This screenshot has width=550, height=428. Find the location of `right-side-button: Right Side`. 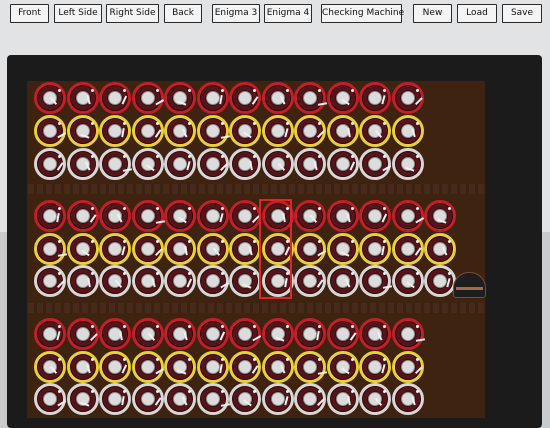

right-side-button: Right Side is located at coordinates (132, 13).